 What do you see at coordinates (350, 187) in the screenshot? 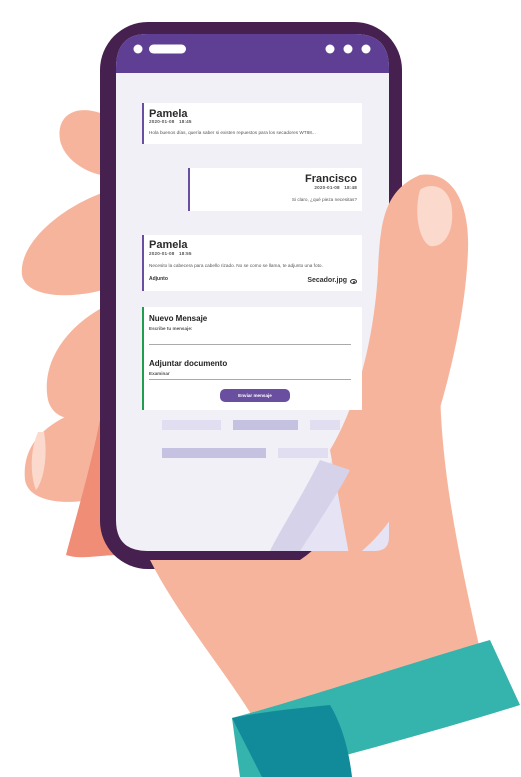
I see `message-time: 18:48` at bounding box center [350, 187].